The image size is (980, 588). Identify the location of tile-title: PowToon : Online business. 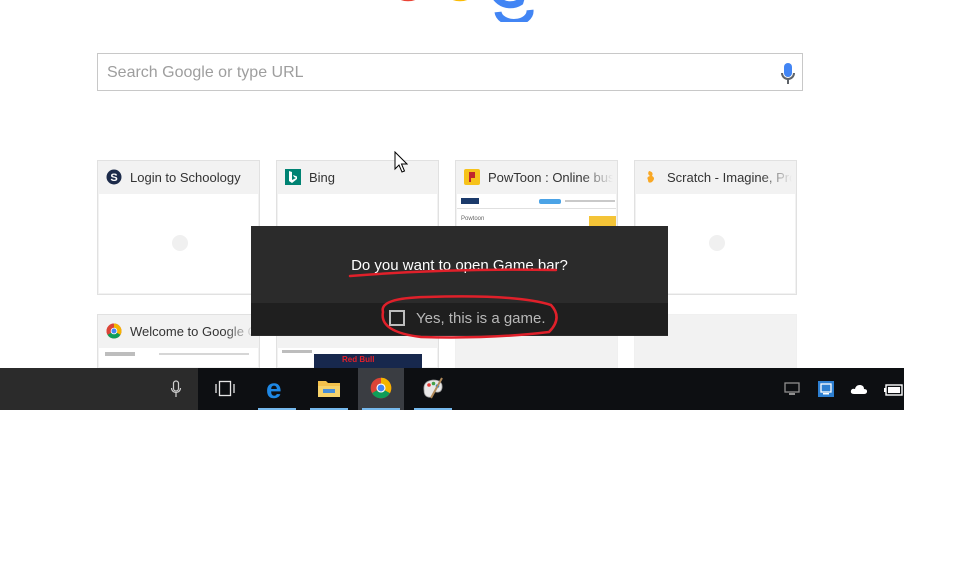
(550, 177).